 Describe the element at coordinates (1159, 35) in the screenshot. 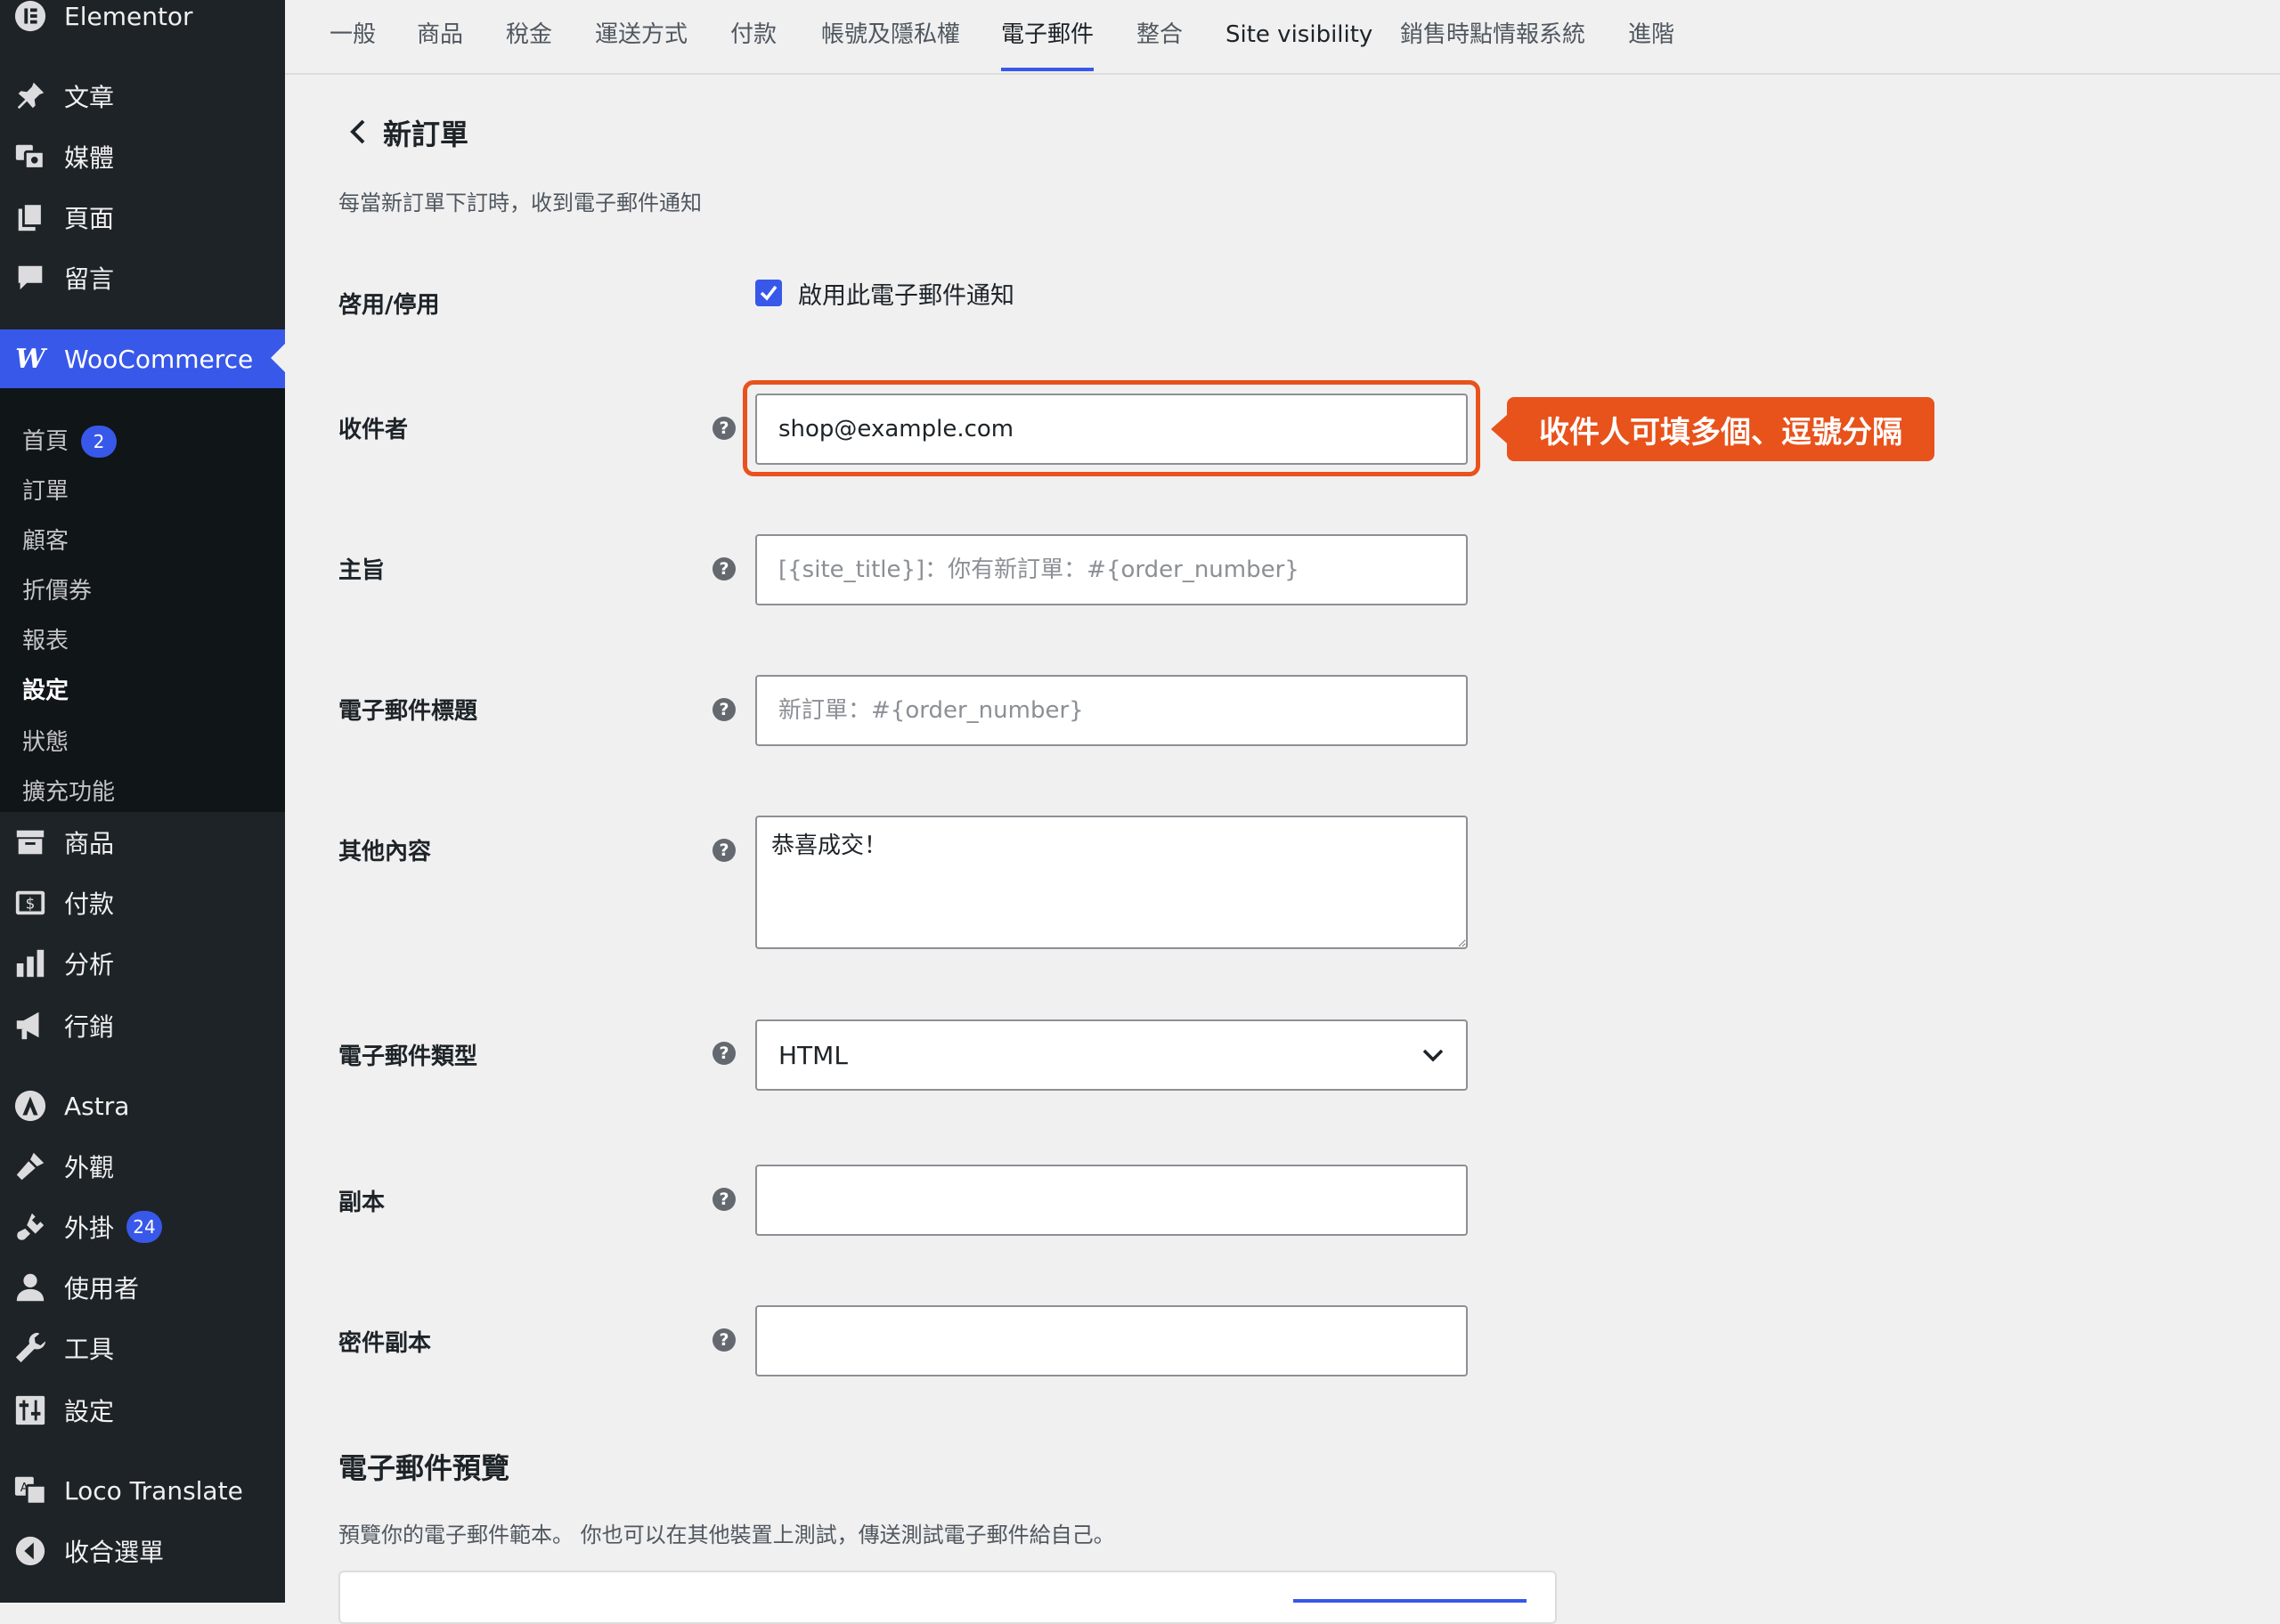

I see `tab-integration: 整合` at that location.